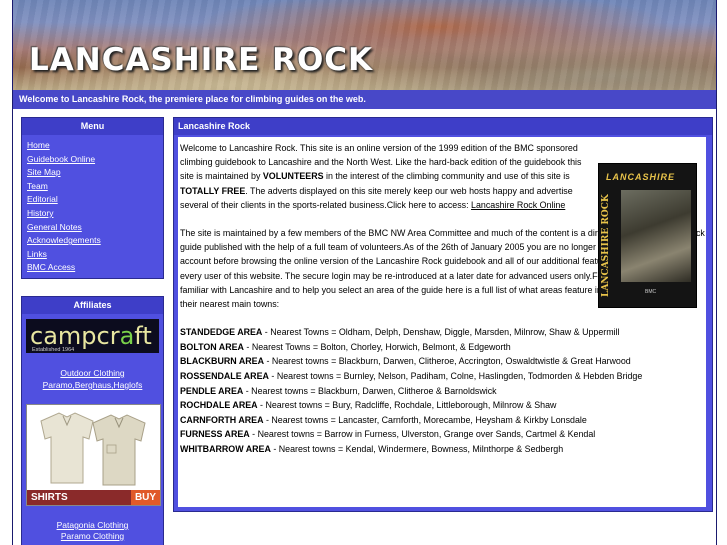 Image resolution: width=727 pixels, height=545 pixels. I want to click on area-name: FURNESS AREA, so click(215, 434).